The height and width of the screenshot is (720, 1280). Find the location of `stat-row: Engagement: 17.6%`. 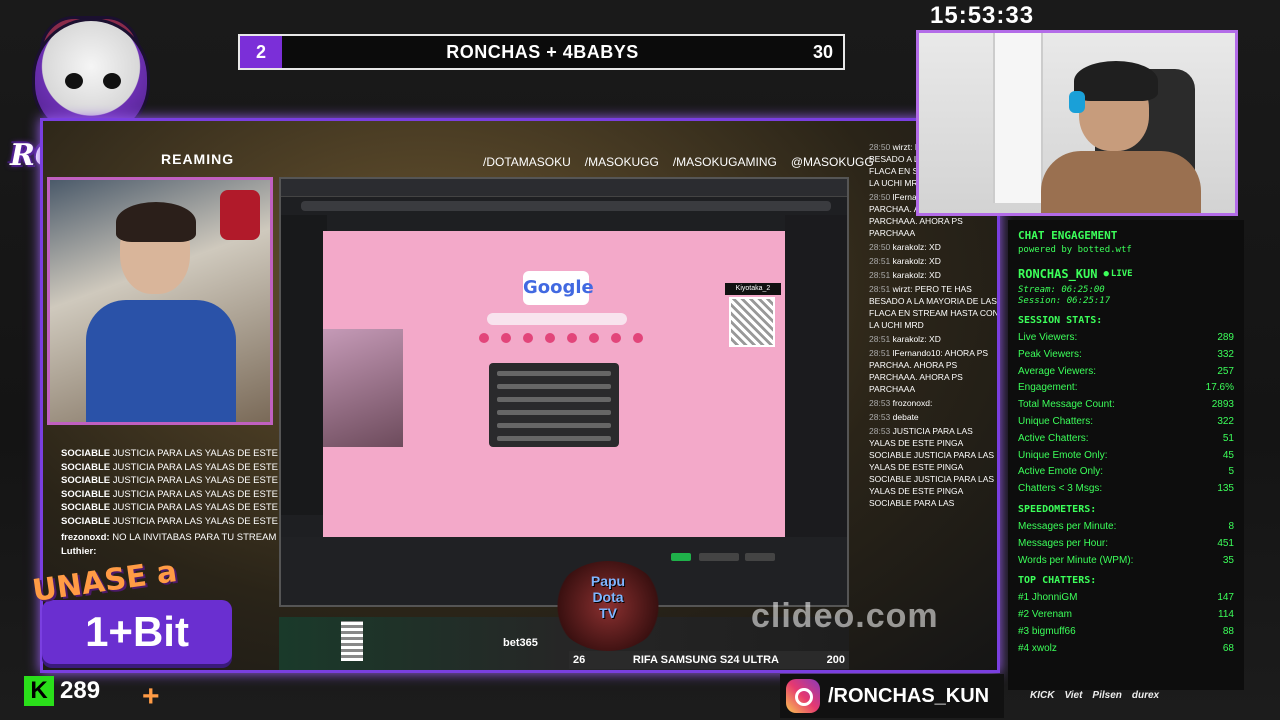

stat-row: Engagement: 17.6% is located at coordinates (1126, 388).